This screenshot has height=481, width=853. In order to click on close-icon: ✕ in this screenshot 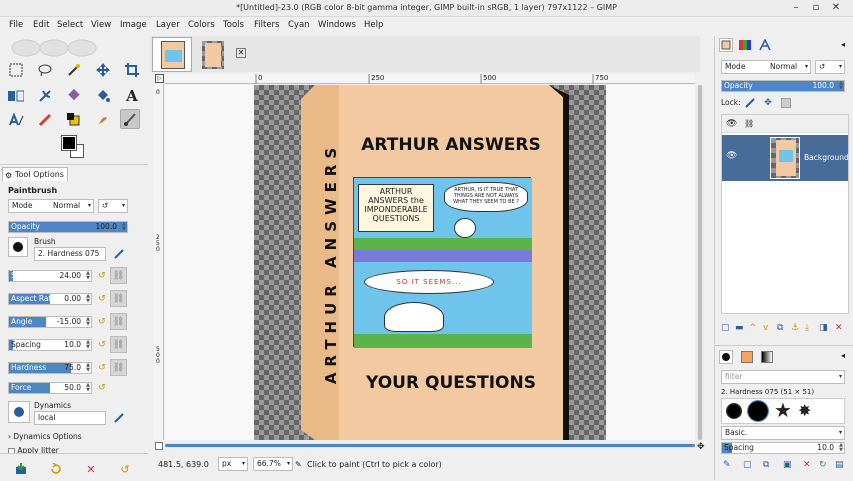, I will do `click(836, 8)`.